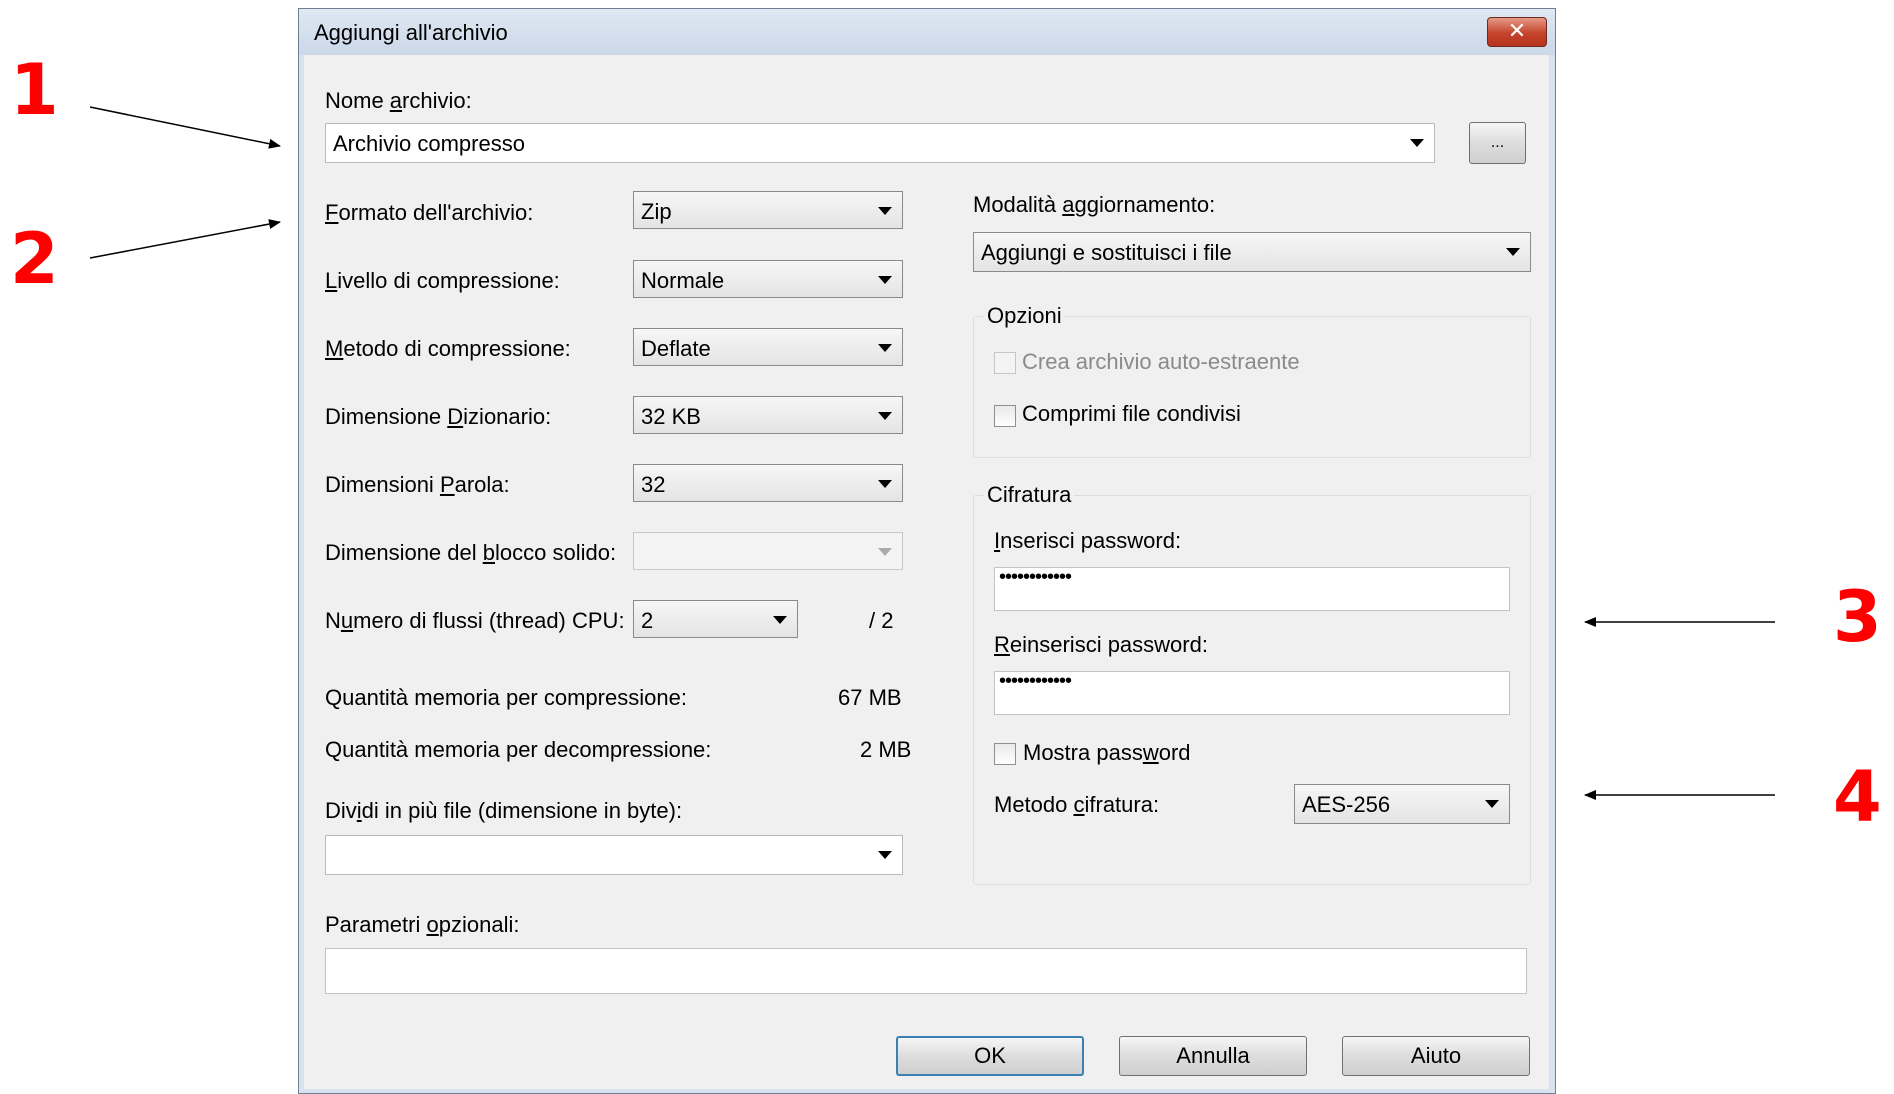 The image size is (1894, 1094). I want to click on encryption-method-label: Metodo cifratura:, so click(1077, 804).